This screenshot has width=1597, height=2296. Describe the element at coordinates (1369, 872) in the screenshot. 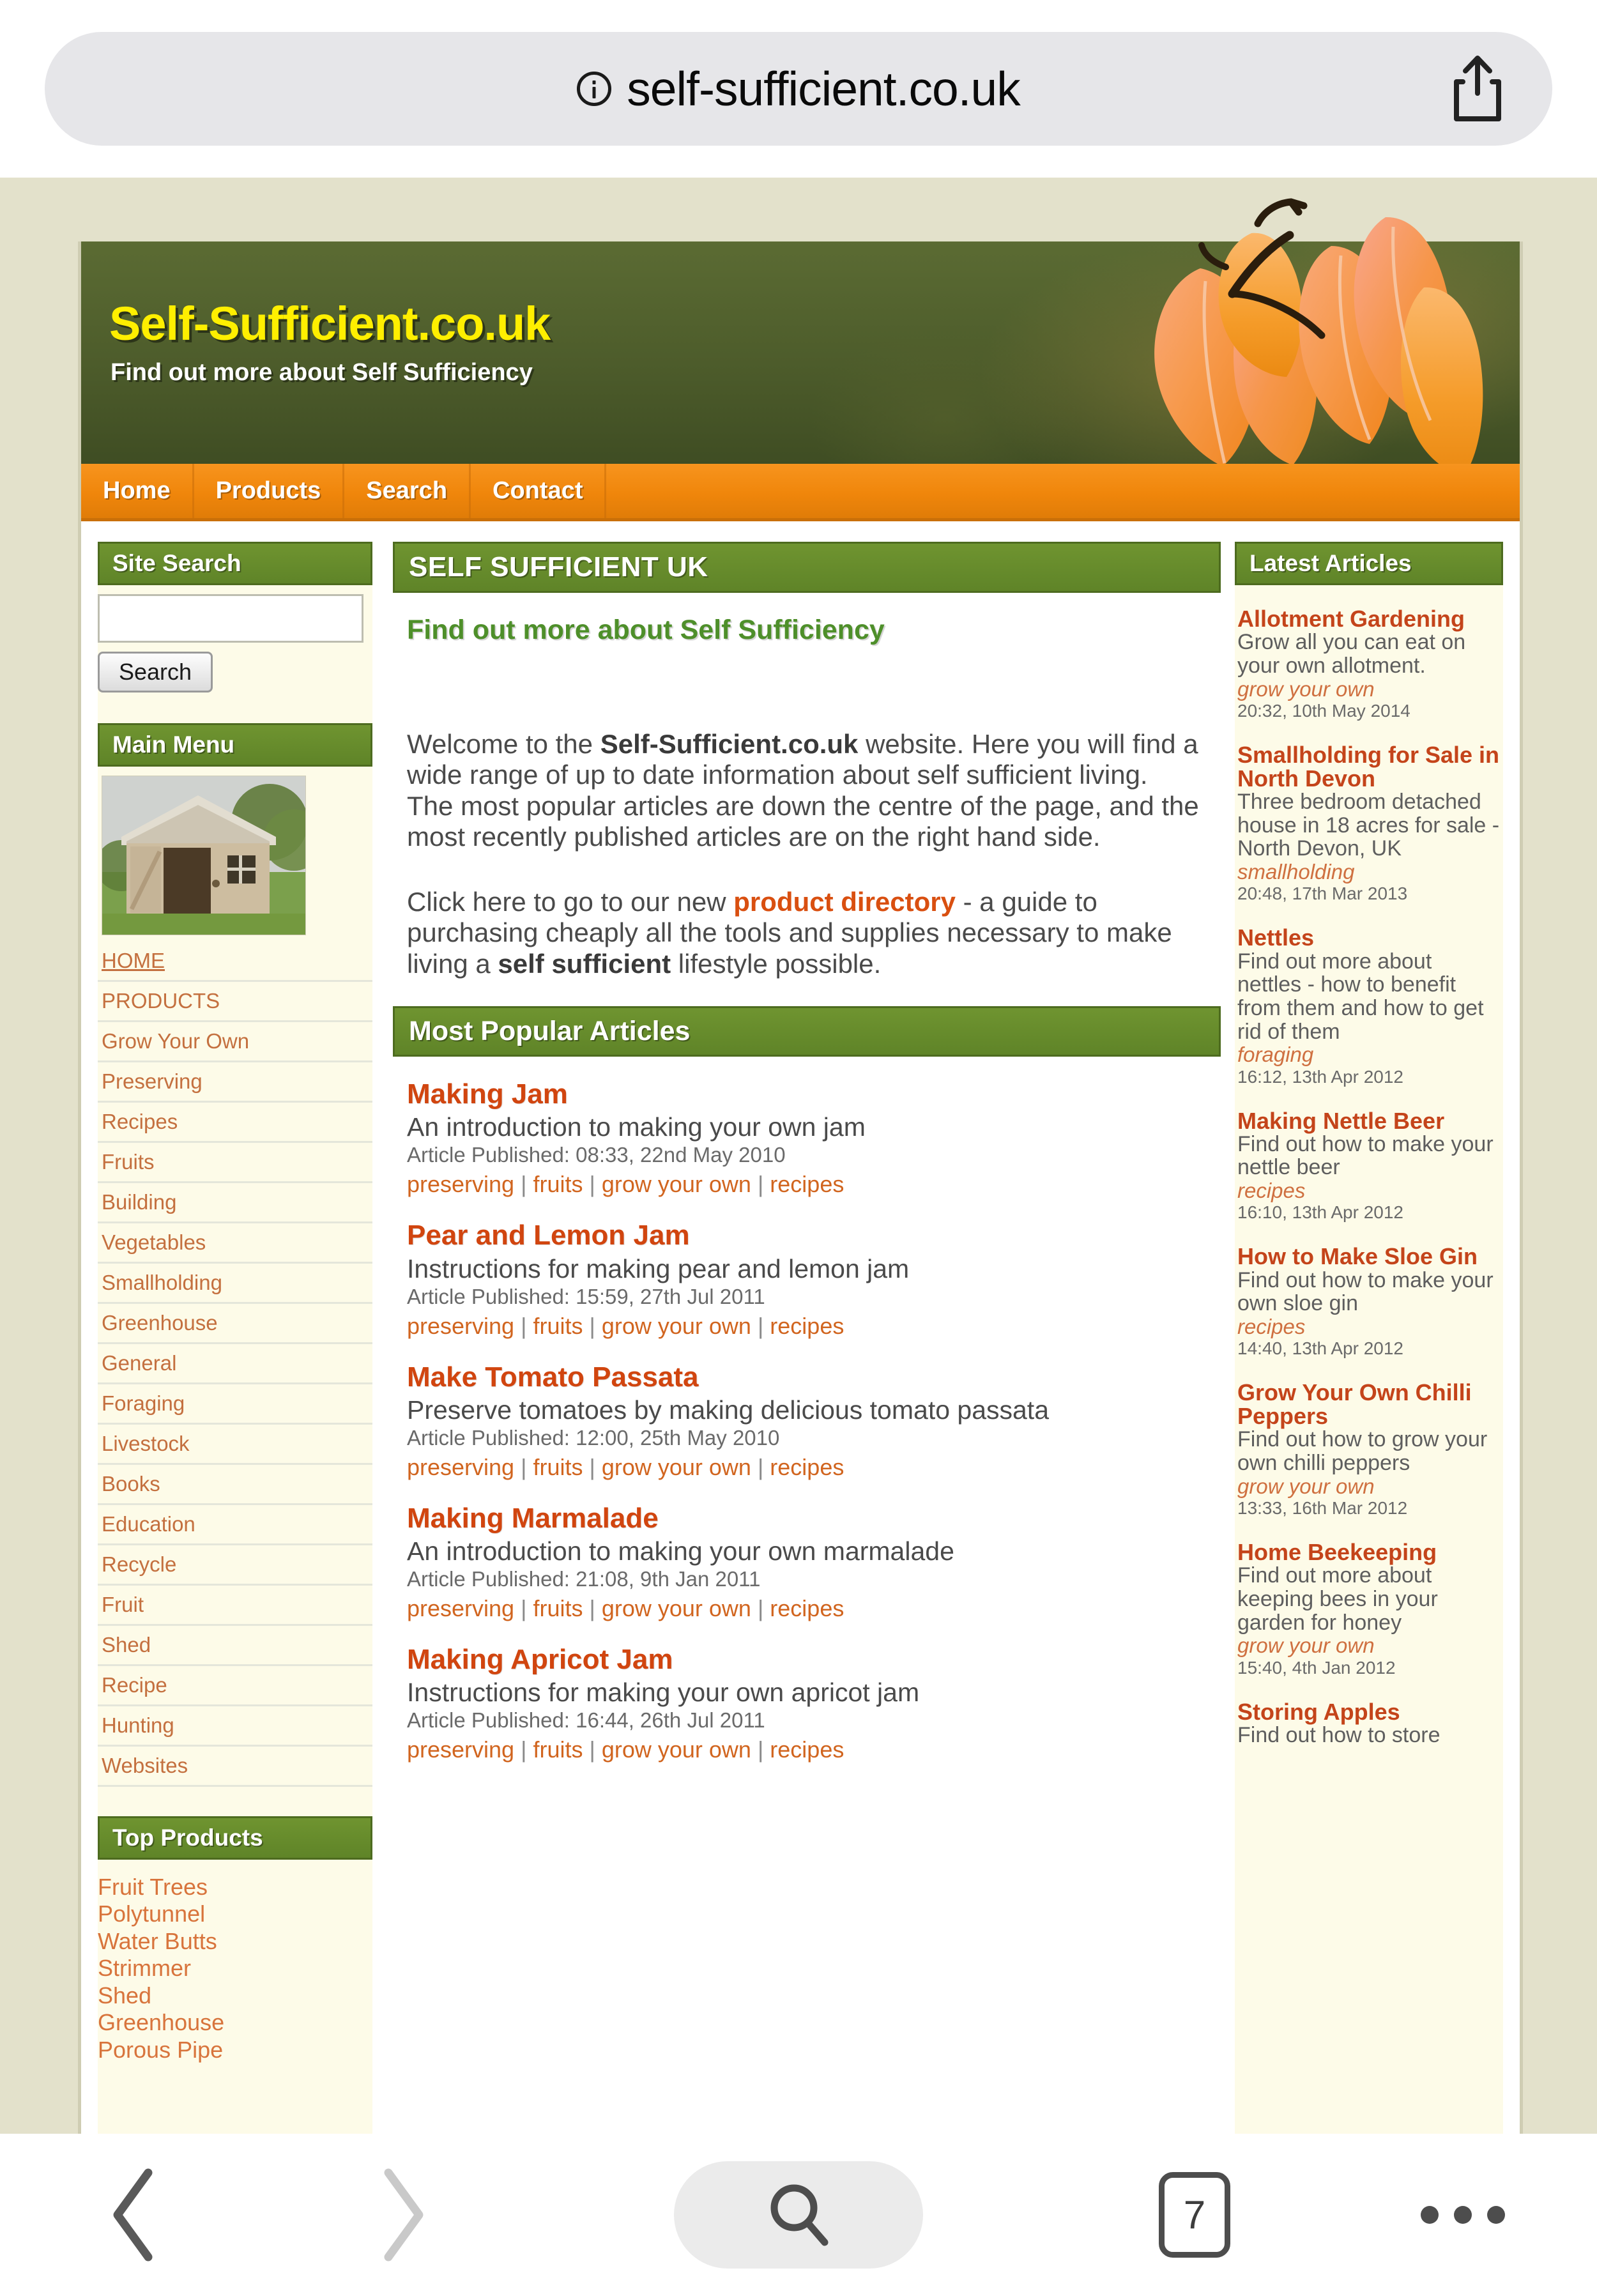

I see `latest-article-category: smallholding` at that location.